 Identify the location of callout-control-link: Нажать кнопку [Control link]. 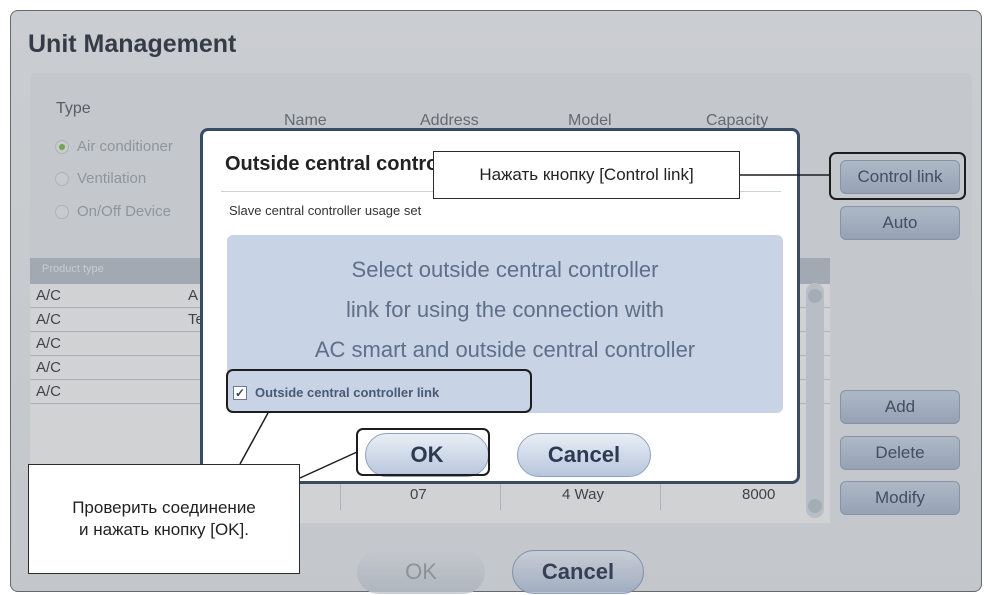
(586, 175).